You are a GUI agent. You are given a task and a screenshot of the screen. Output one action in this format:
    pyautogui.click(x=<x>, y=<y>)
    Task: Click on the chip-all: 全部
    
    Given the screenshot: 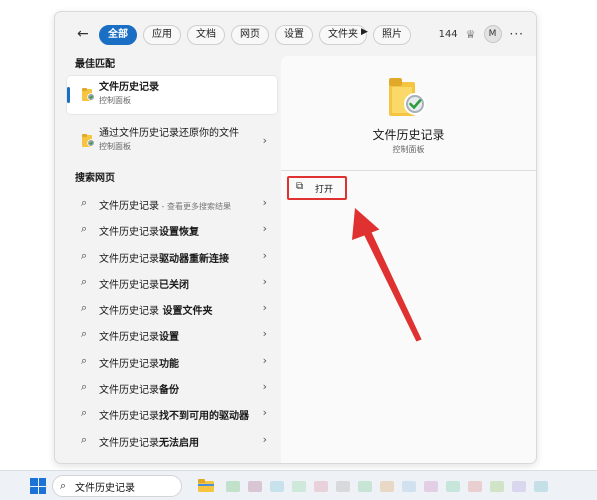 What is the action you would take?
    pyautogui.click(x=118, y=35)
    